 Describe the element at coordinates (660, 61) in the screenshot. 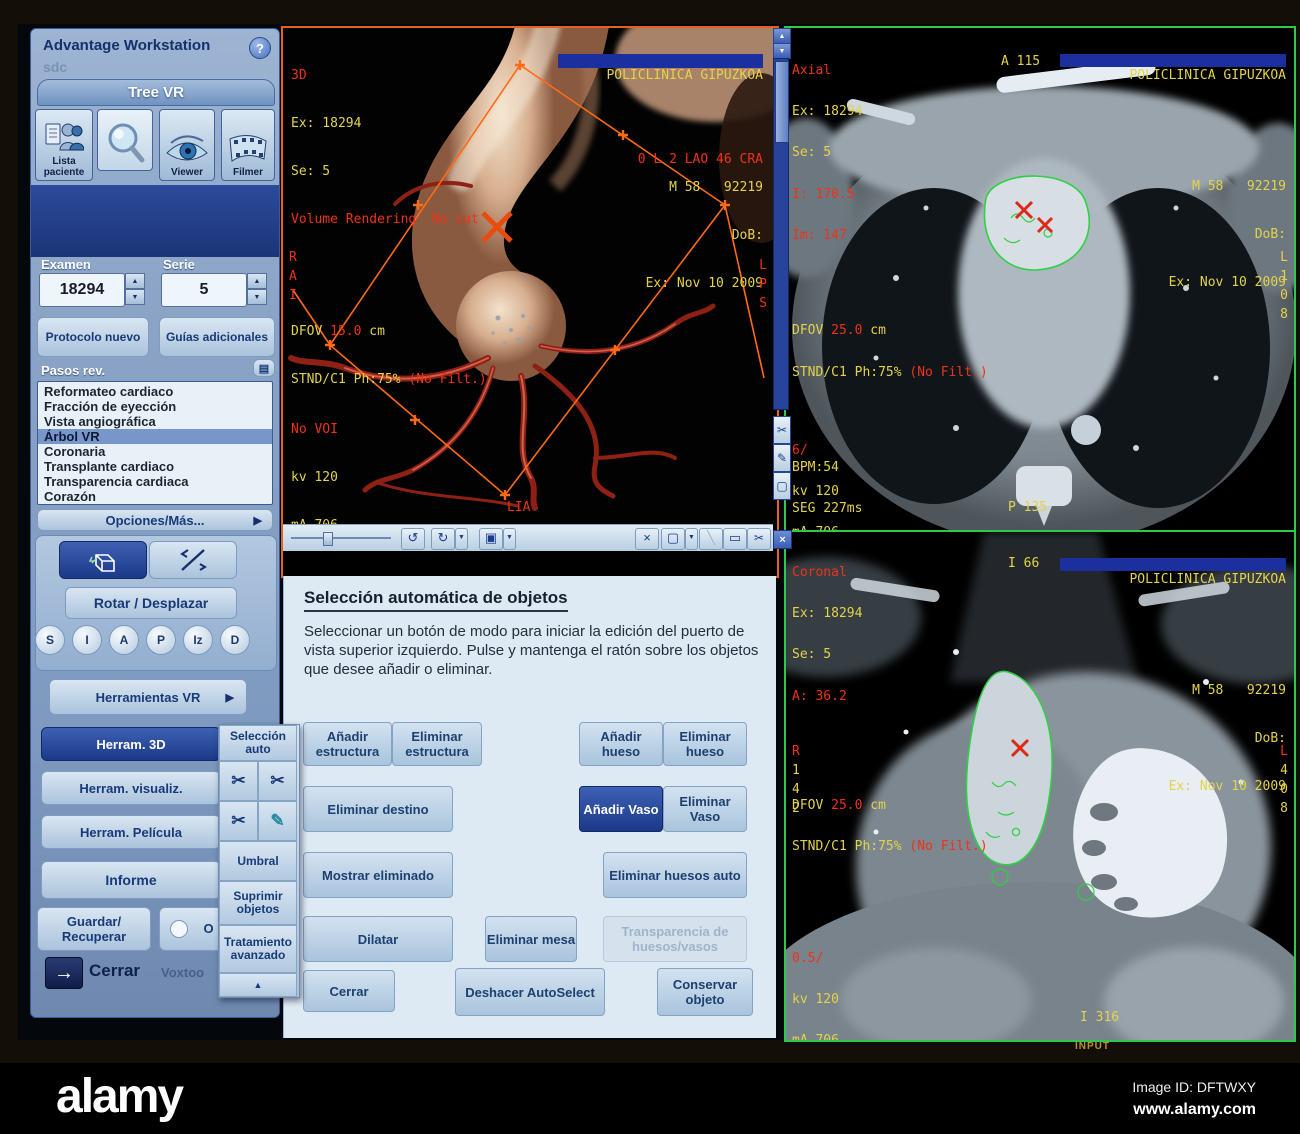

I see `patient-name-privacy-bar` at that location.